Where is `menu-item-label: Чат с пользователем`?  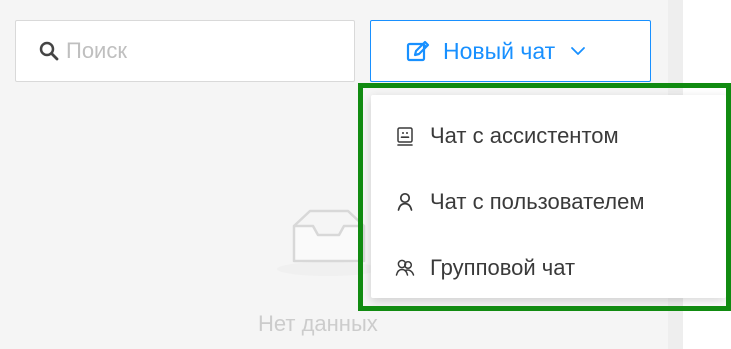 menu-item-label: Чат с пользователем is located at coordinates (537, 201).